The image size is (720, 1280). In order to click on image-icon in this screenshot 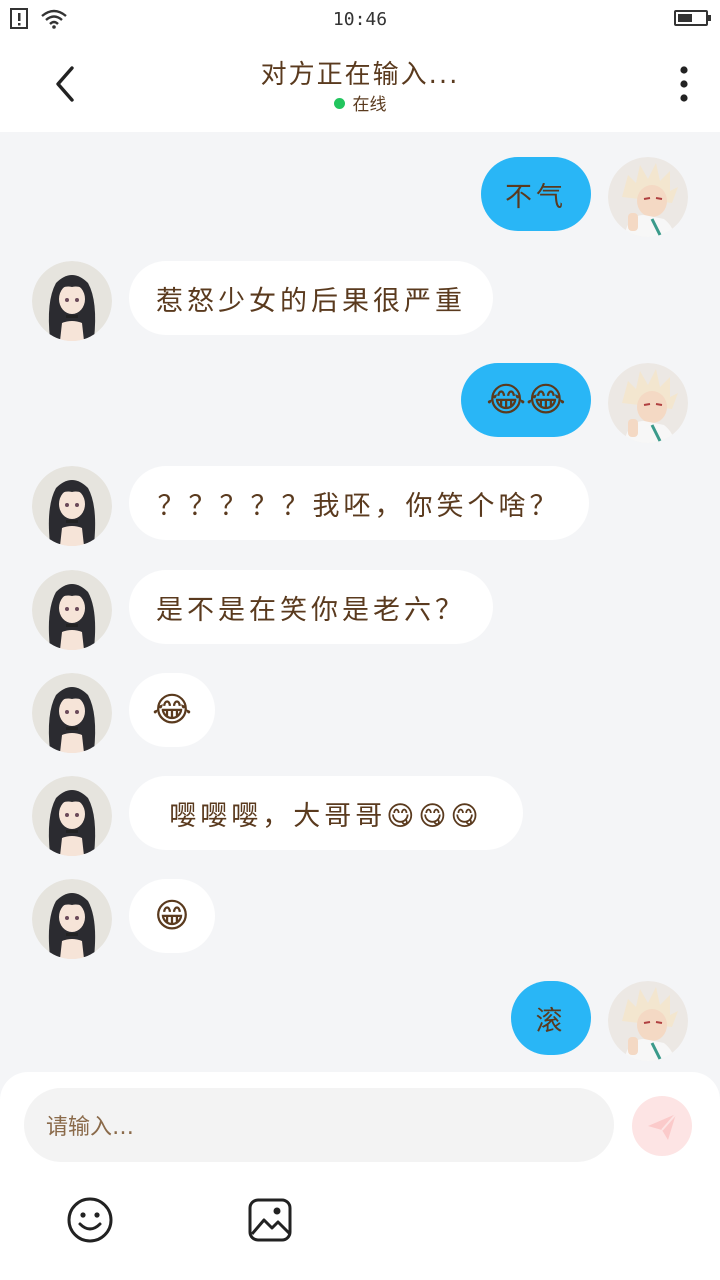, I will do `click(270, 1220)`.